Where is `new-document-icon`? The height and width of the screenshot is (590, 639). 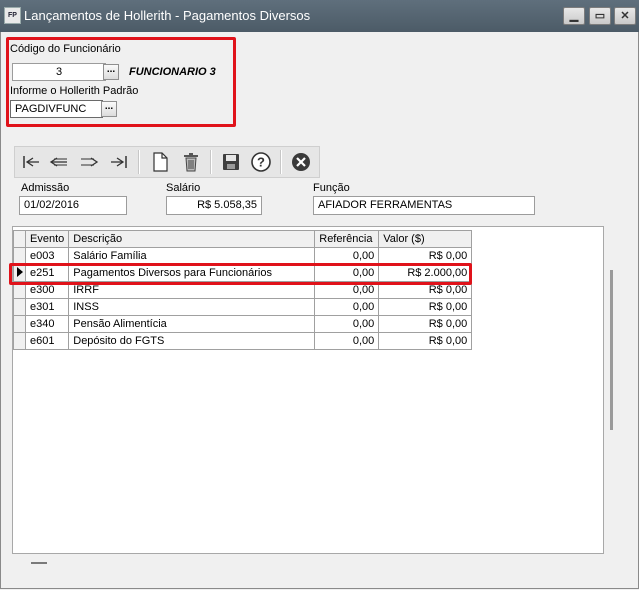
new-document-icon is located at coordinates (160, 162).